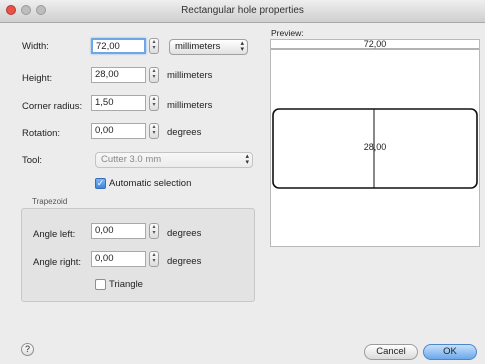 Image resolution: width=485 pixels, height=364 pixels. Describe the element at coordinates (54, 234) in the screenshot. I see `angle-left-label: Angle left:` at that location.